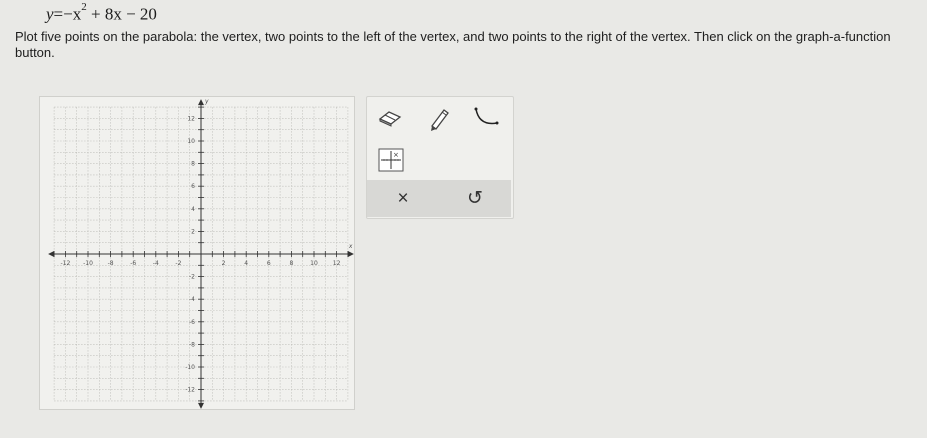 This screenshot has height=438, width=927. Describe the element at coordinates (192, 344) in the screenshot. I see `y-tick-label: -8` at that location.